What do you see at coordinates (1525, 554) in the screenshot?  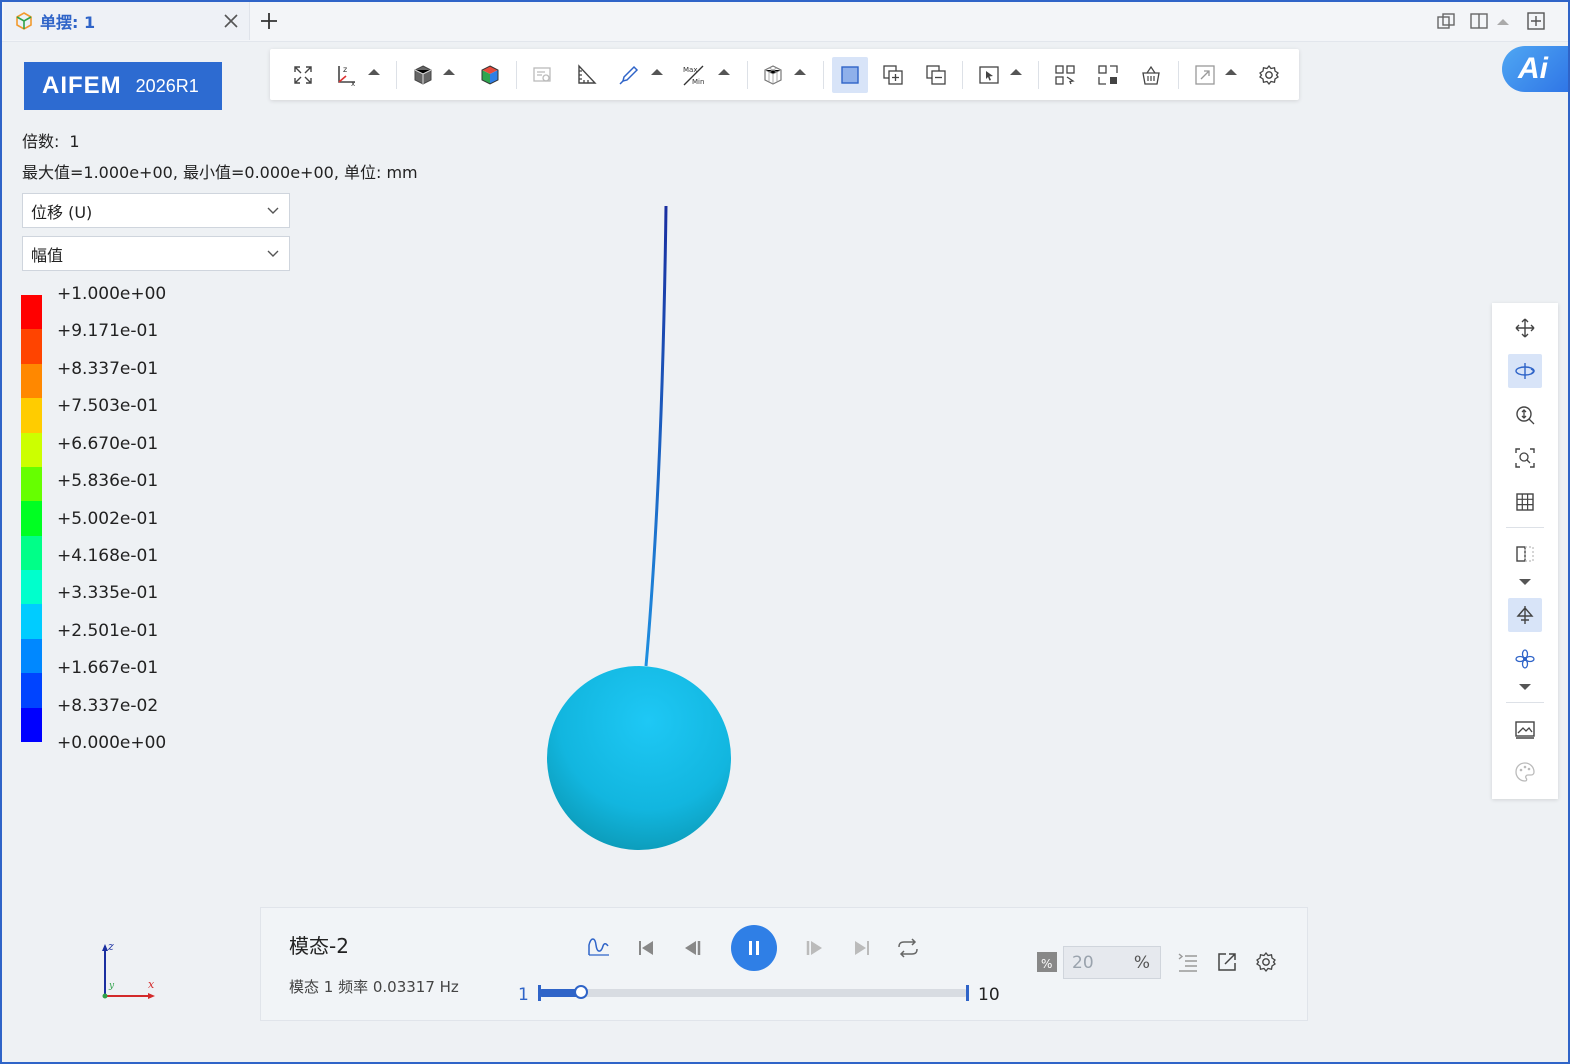 I see `section-cut-button` at bounding box center [1525, 554].